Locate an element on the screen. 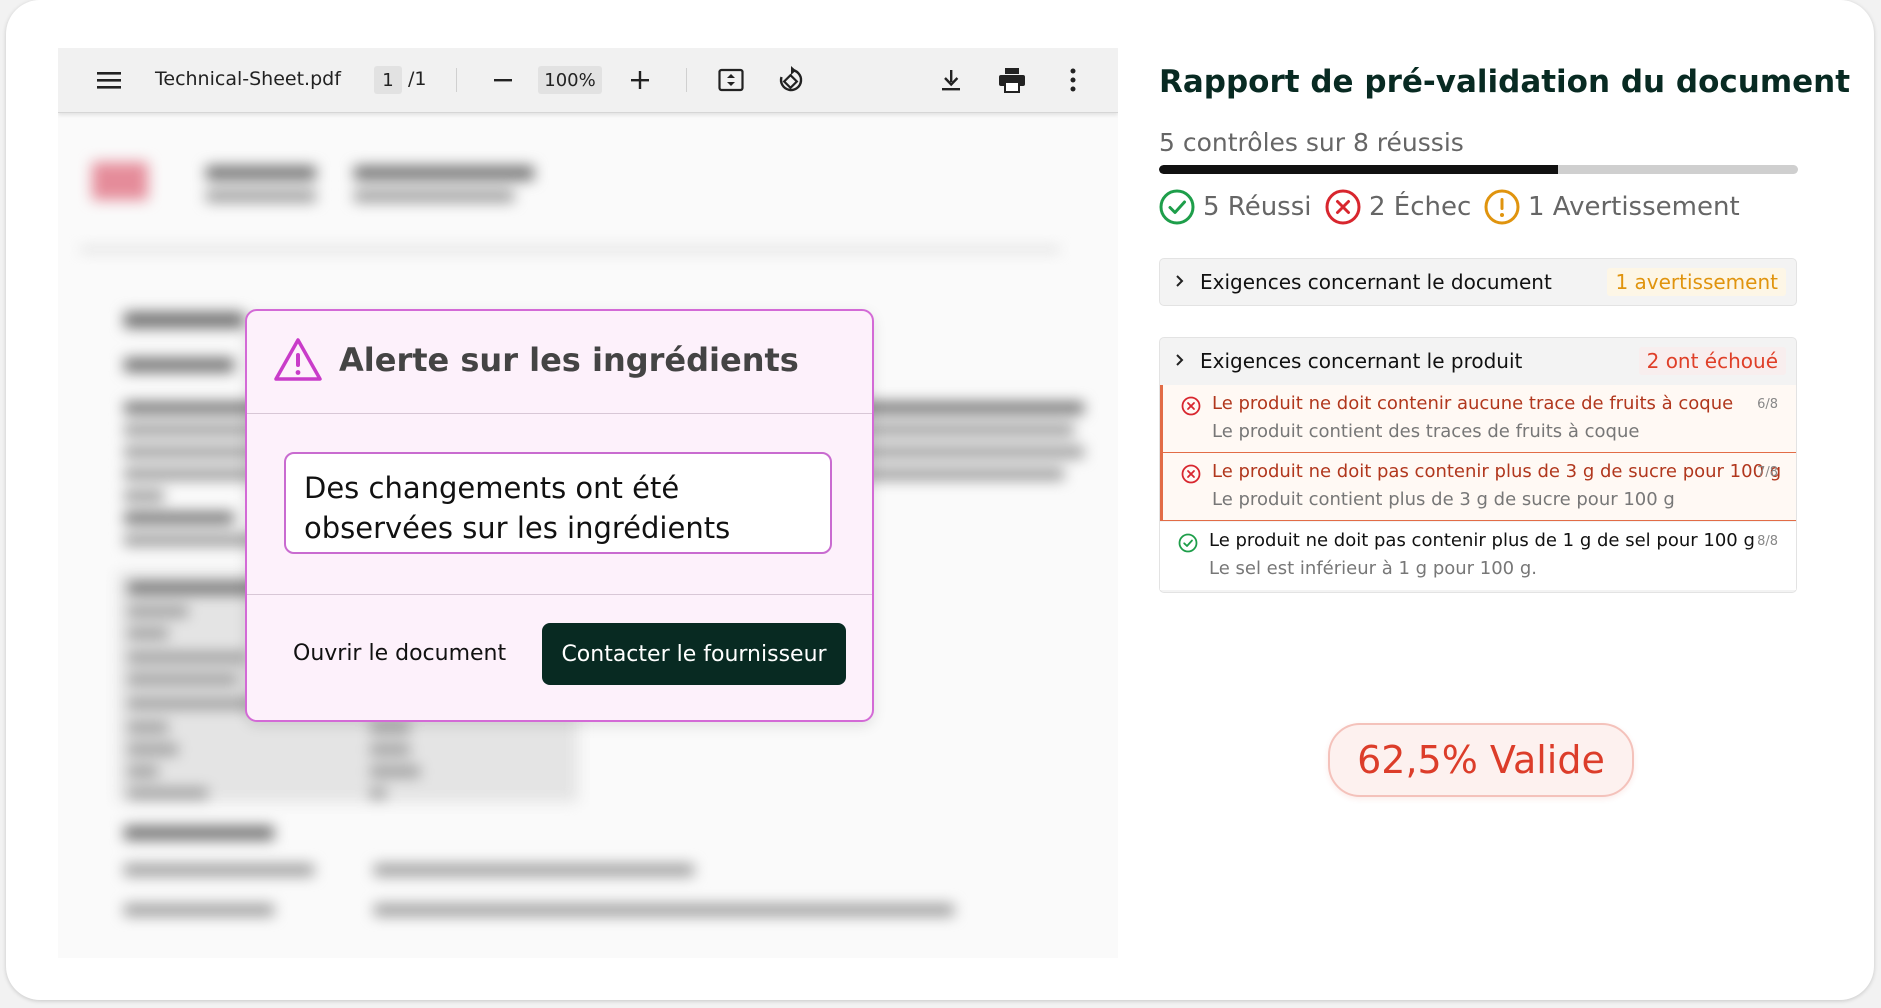 The height and width of the screenshot is (1008, 1881). dialog-divider is located at coordinates (559, 594).